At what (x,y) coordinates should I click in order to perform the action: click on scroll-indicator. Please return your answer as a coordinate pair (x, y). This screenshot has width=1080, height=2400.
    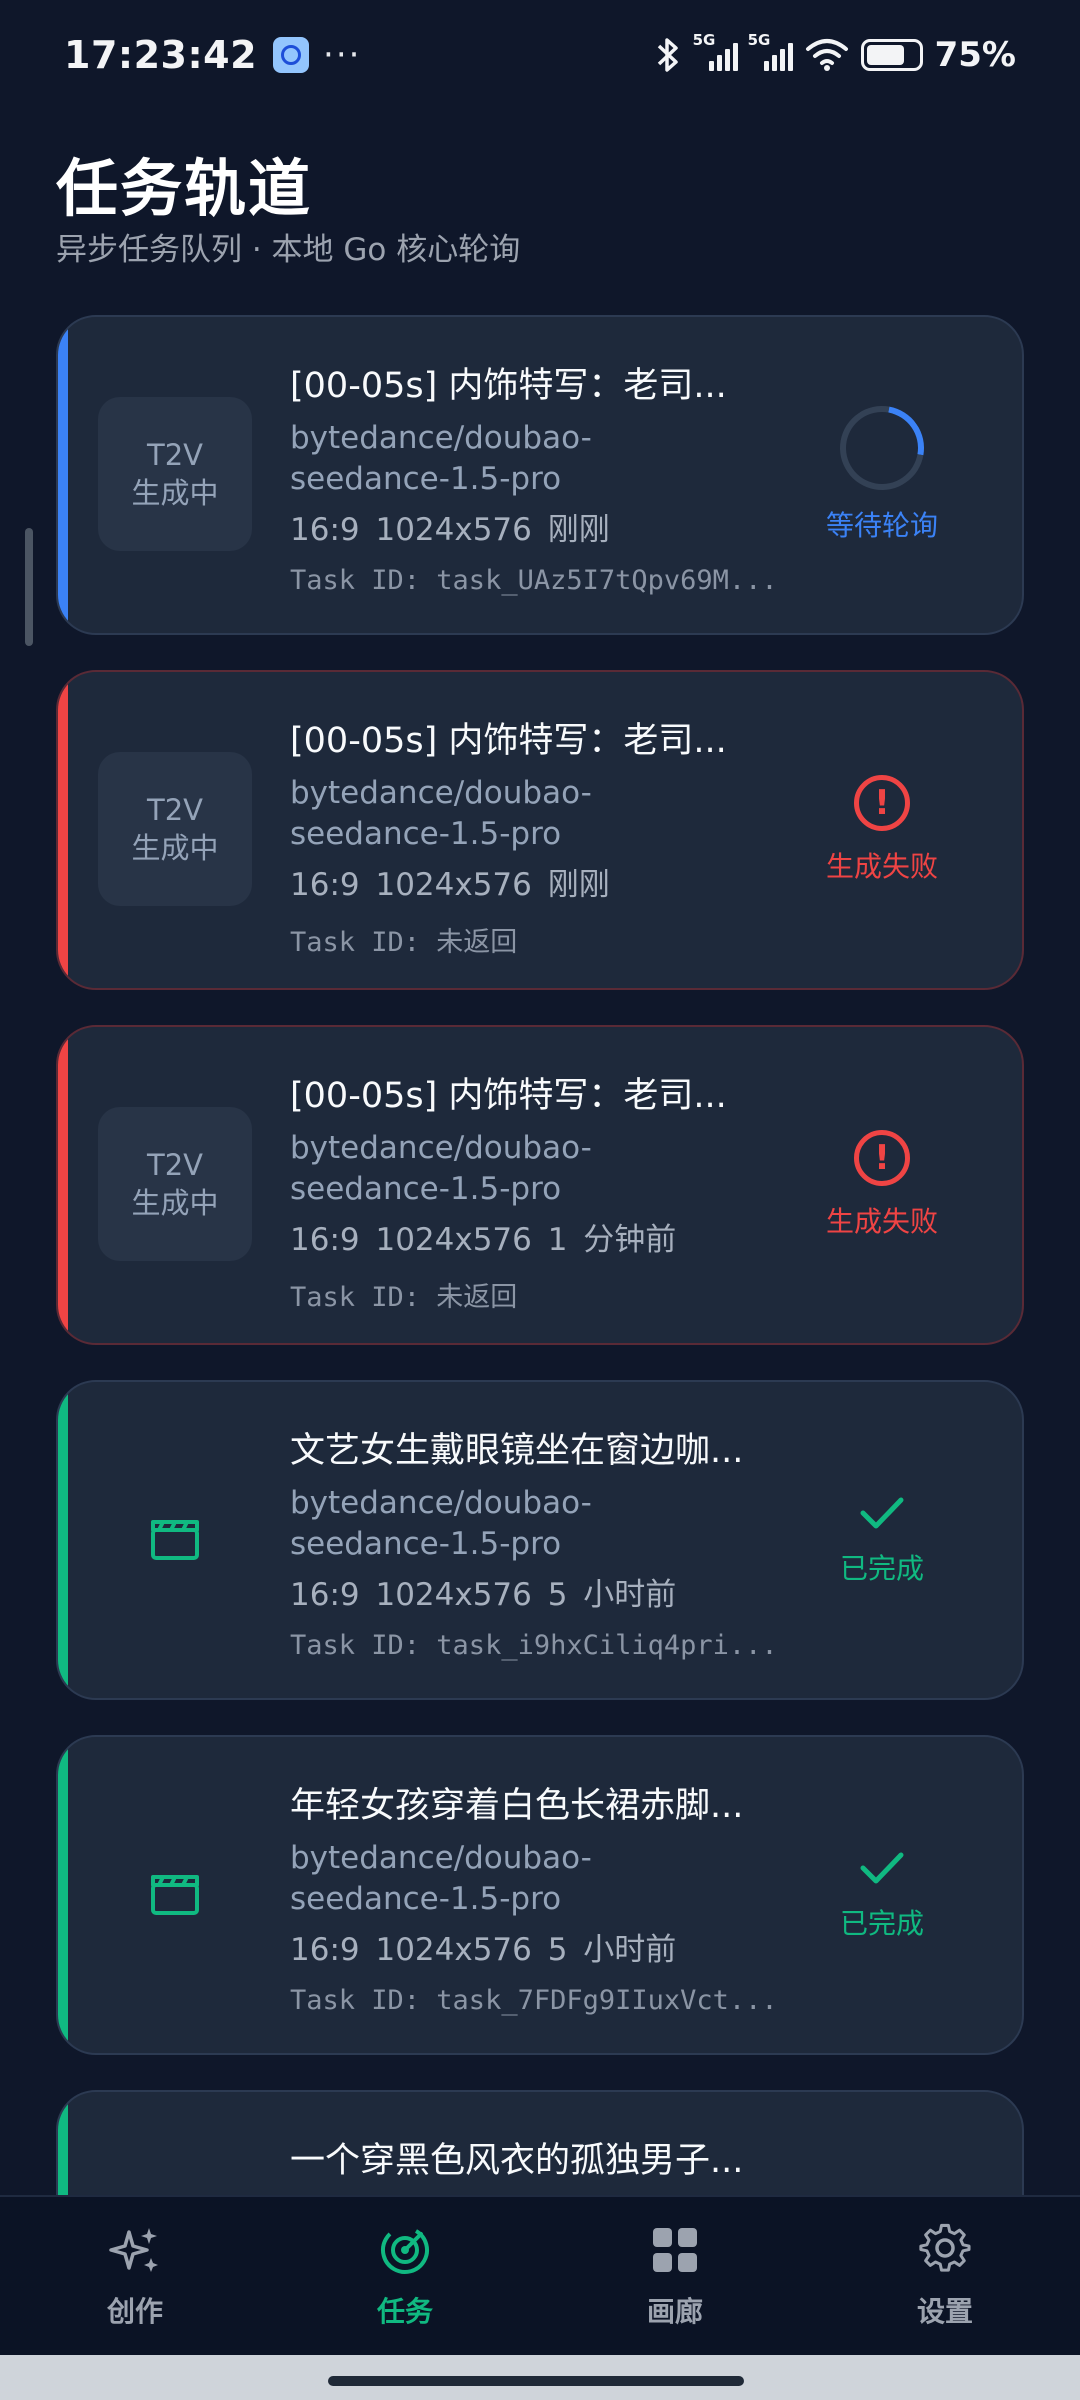
    Looking at the image, I should click on (29, 587).